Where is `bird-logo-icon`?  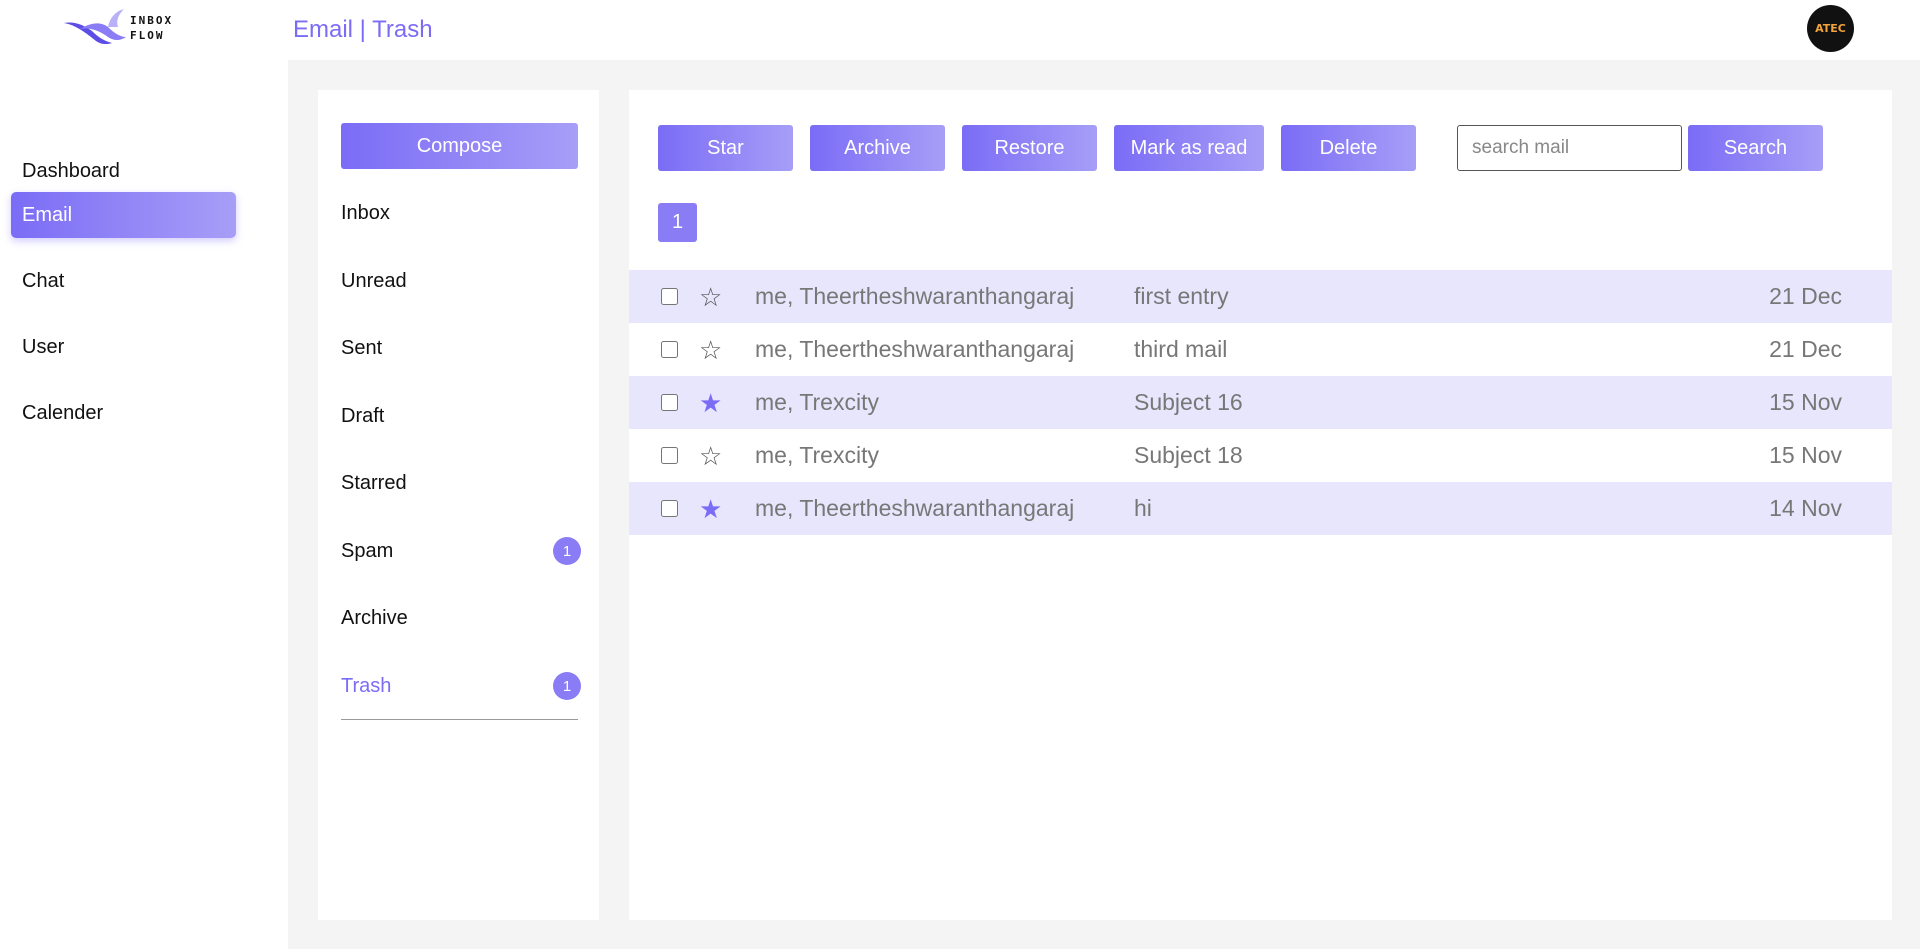 bird-logo-icon is located at coordinates (95, 27).